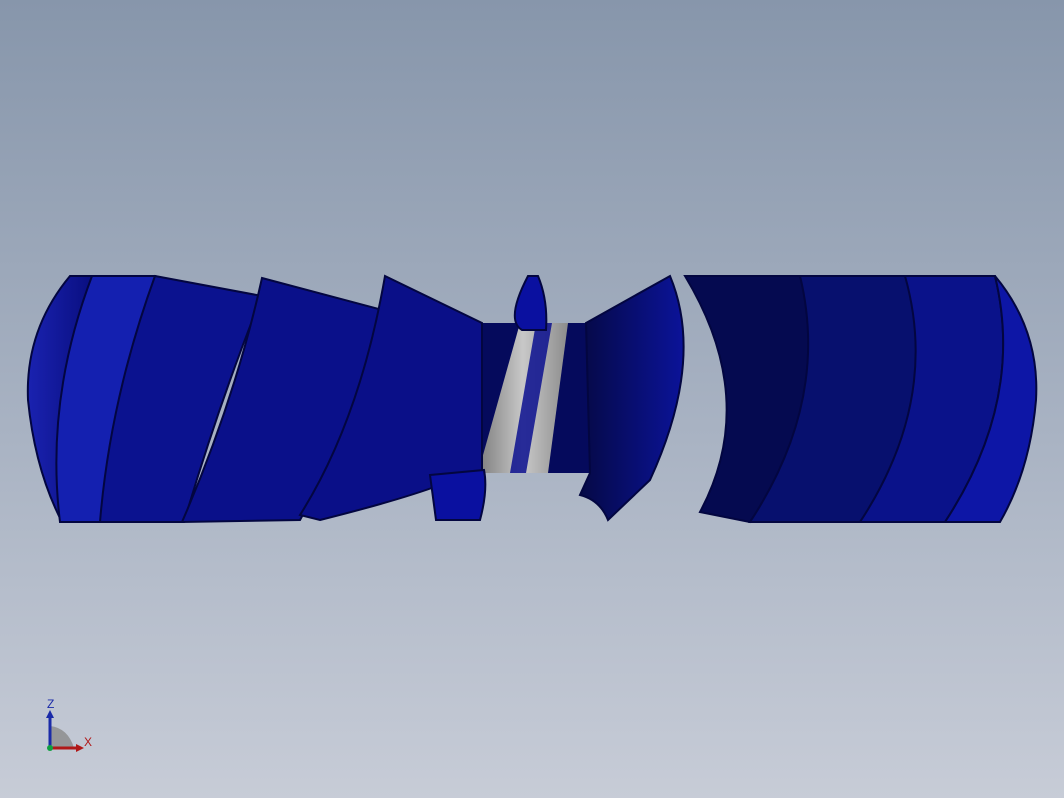 The height and width of the screenshot is (798, 1064). I want to click on origin-point, so click(50, 748).